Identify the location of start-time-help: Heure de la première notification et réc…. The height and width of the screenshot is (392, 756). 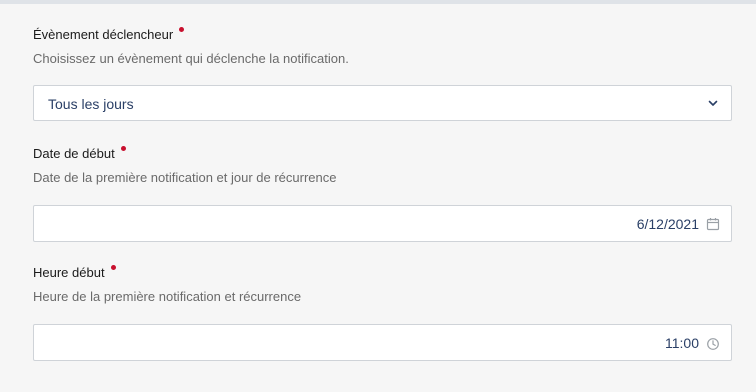
(167, 296).